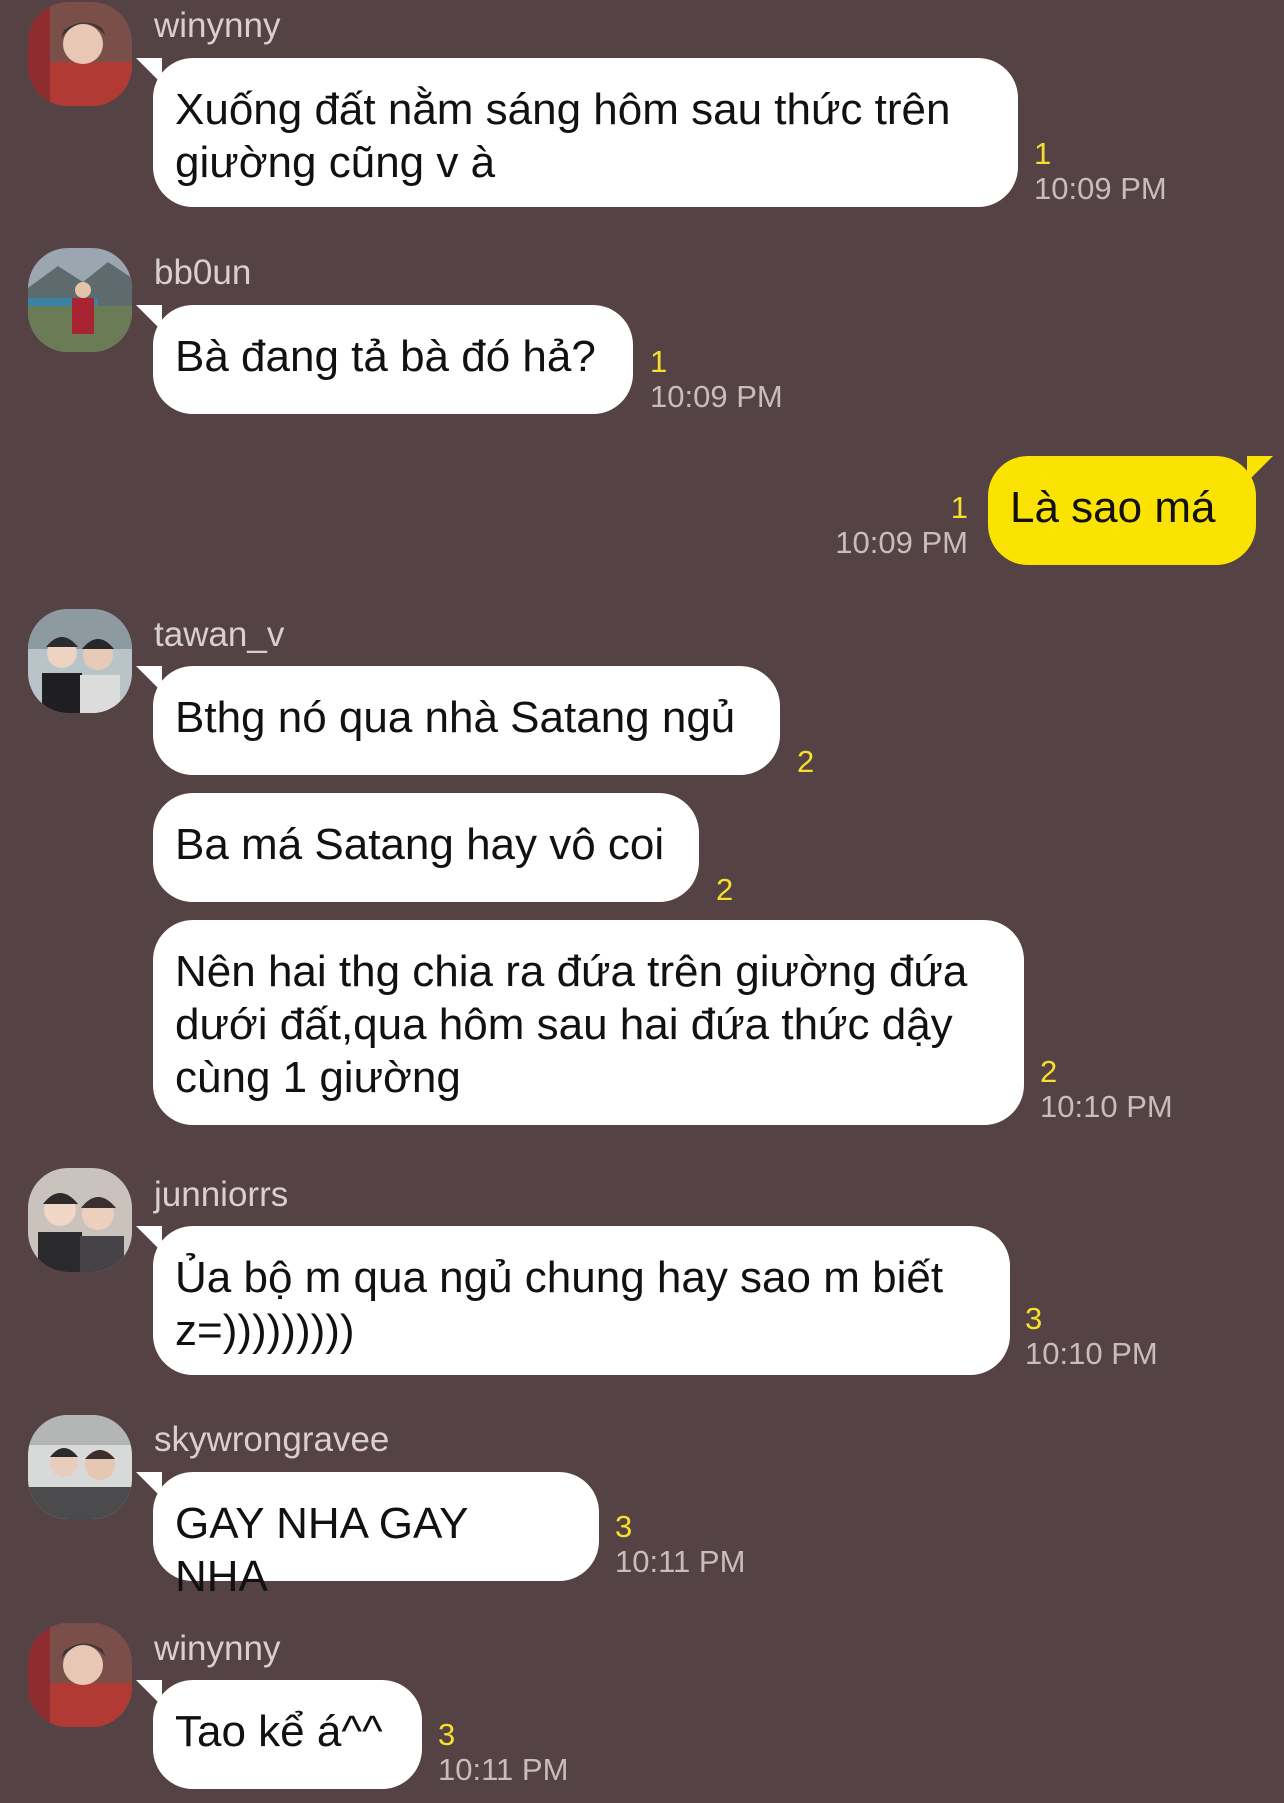 This screenshot has width=1284, height=1803. Describe the element at coordinates (219, 634) in the screenshot. I see `sender-name: tawan_v` at that location.